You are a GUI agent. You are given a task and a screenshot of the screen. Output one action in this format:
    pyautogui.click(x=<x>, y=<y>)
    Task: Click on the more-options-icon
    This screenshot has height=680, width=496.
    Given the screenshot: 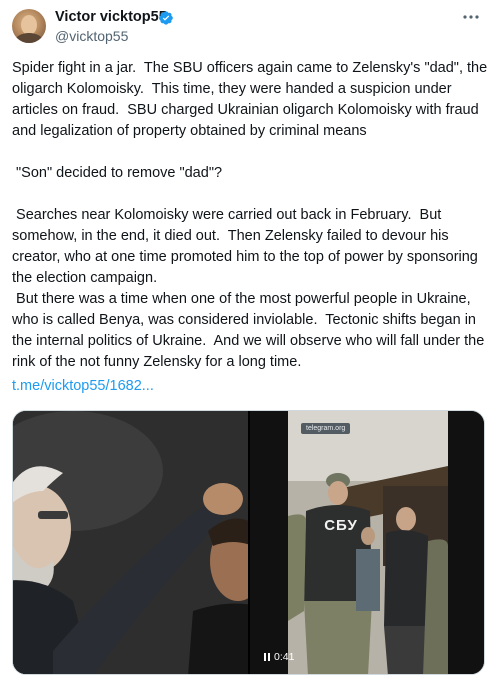 What is the action you would take?
    pyautogui.click(x=471, y=17)
    